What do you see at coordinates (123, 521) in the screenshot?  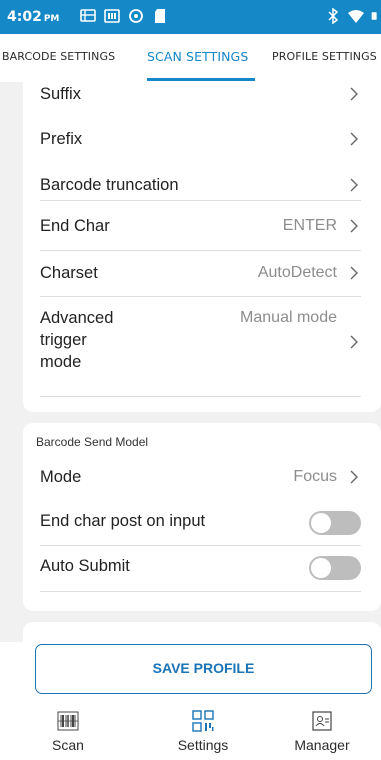 I see `end-char-post-label: End char post on input` at bounding box center [123, 521].